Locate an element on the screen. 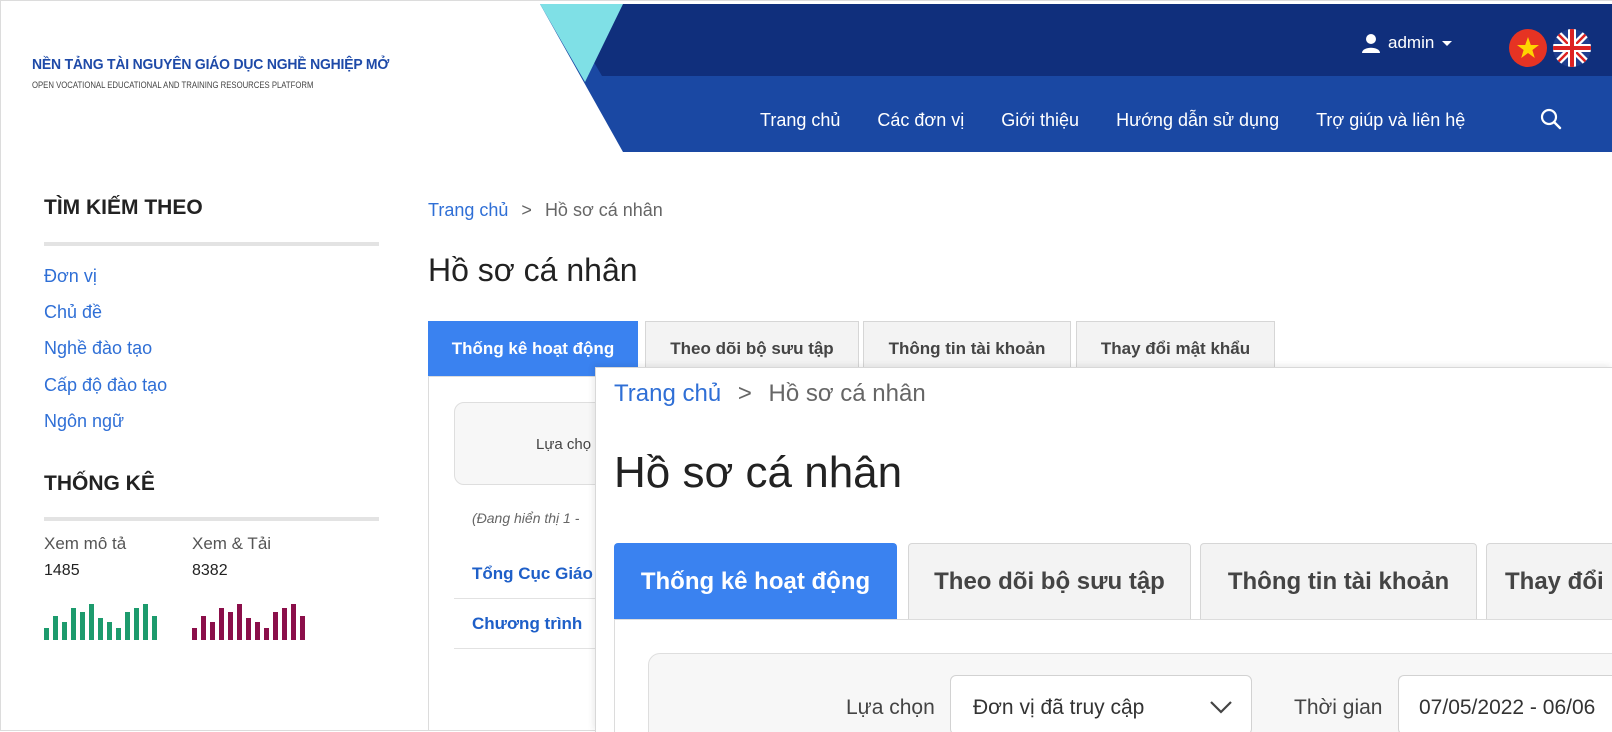 This screenshot has height=732, width=1612. sparkline-view-desc is located at coordinates (100, 622).